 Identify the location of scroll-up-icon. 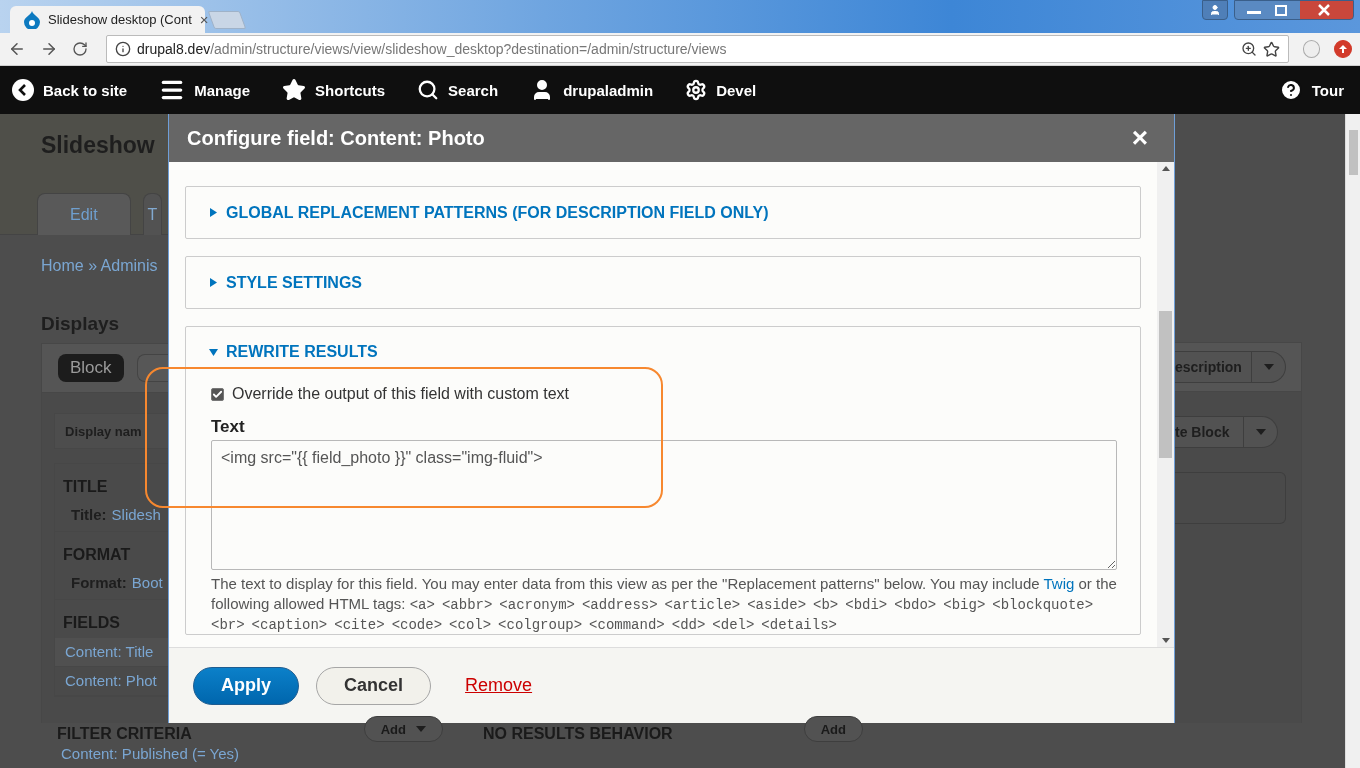
(1165, 168).